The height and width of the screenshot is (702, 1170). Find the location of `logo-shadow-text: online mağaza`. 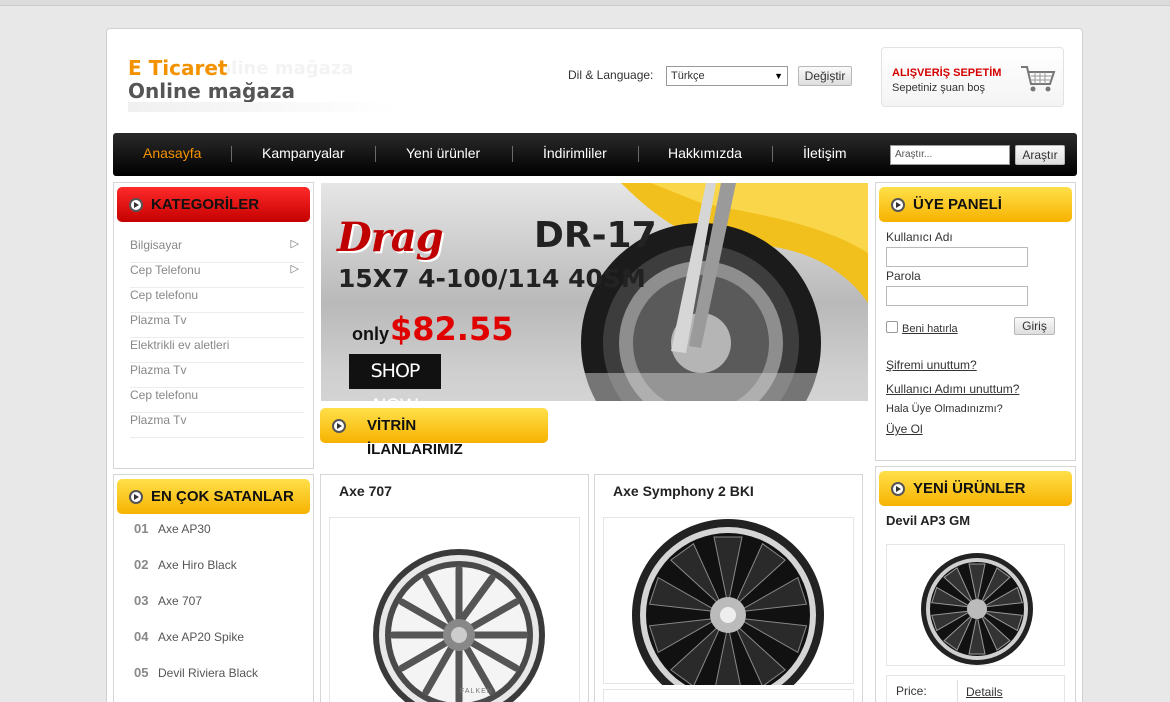

logo-shadow-text: online mağaza is located at coordinates (280, 68).